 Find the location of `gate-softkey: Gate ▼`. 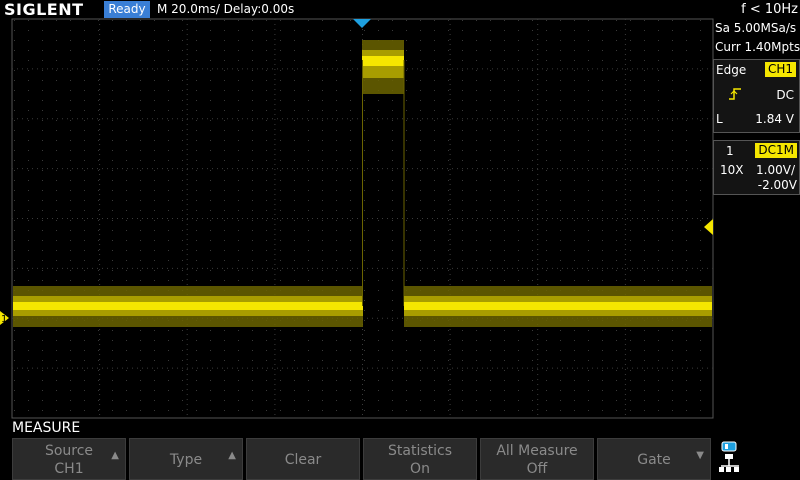

gate-softkey: Gate ▼ is located at coordinates (654, 459).